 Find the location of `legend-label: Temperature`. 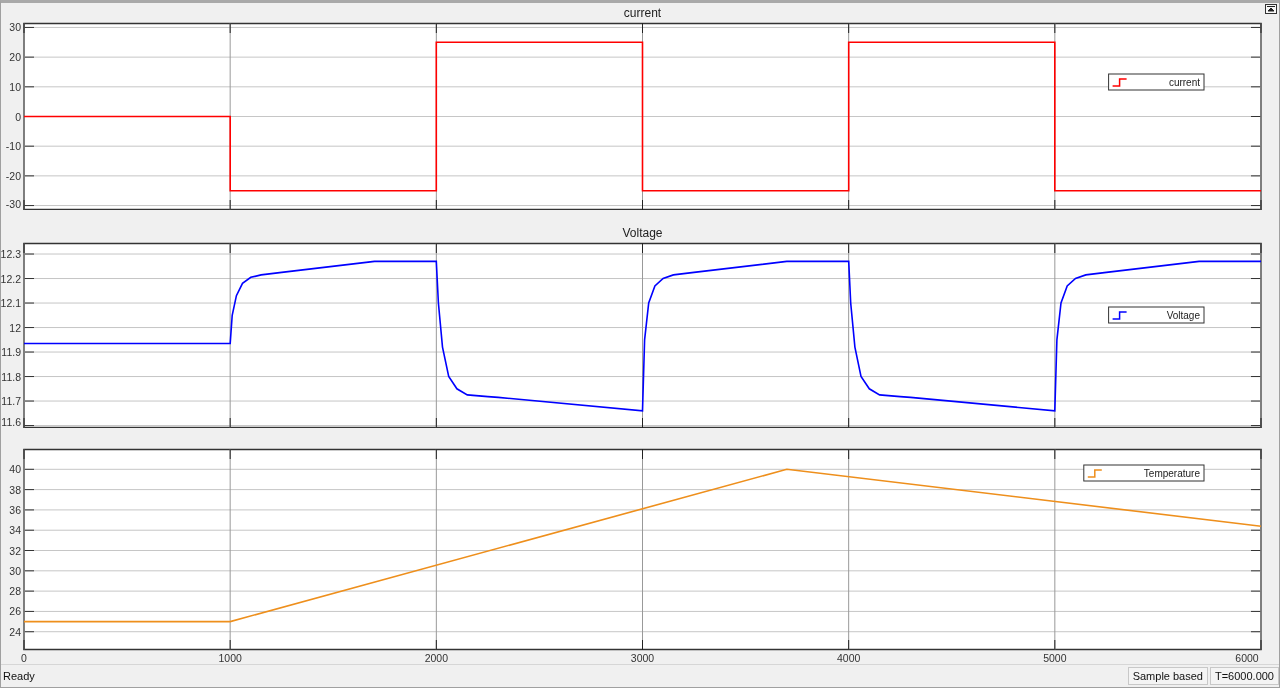

legend-label: Temperature is located at coordinates (1171, 473).